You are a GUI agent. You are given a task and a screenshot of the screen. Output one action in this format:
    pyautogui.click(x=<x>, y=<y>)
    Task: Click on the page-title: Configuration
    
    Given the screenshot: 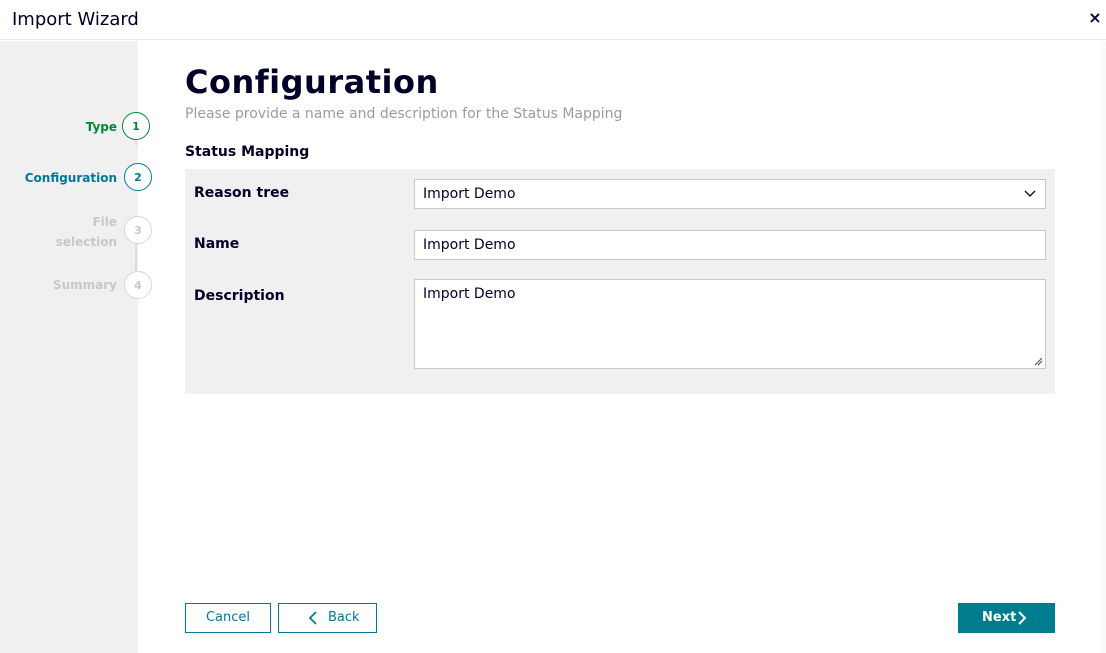 What is the action you would take?
    pyautogui.click(x=312, y=82)
    